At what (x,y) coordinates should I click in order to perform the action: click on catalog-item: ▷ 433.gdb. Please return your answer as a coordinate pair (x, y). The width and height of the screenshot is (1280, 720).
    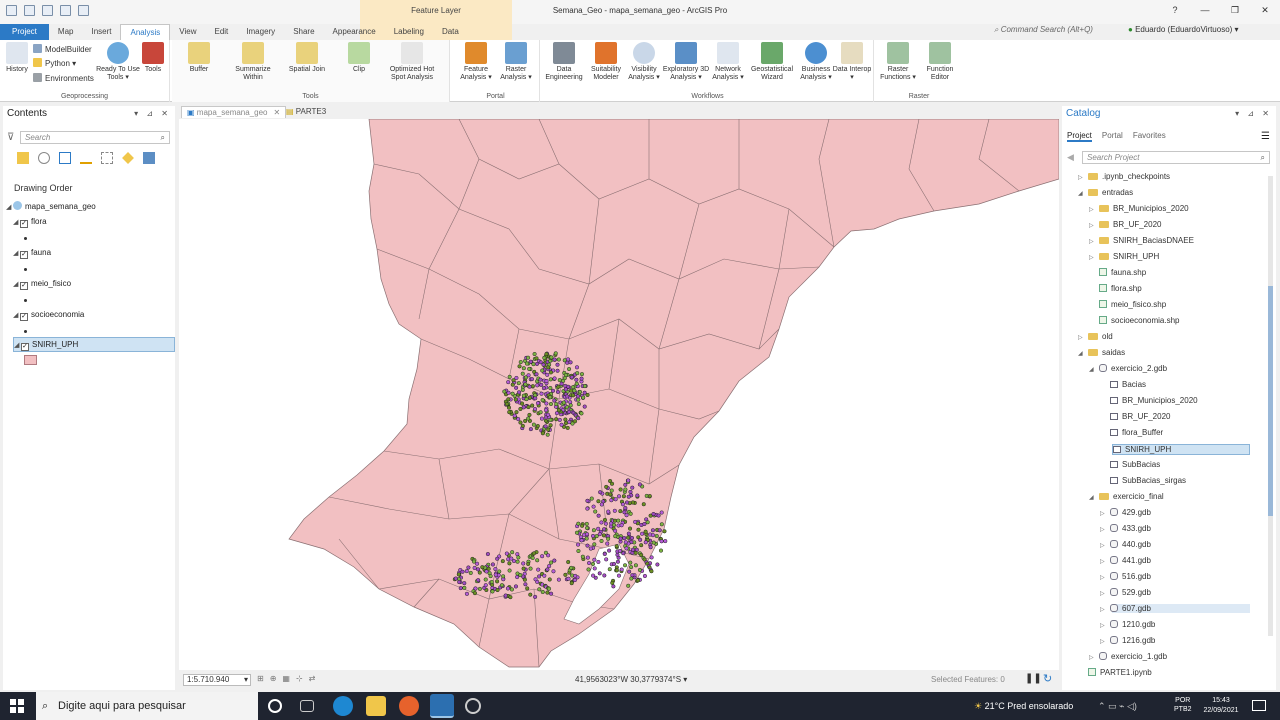
    Looking at the image, I should click on (1125, 528).